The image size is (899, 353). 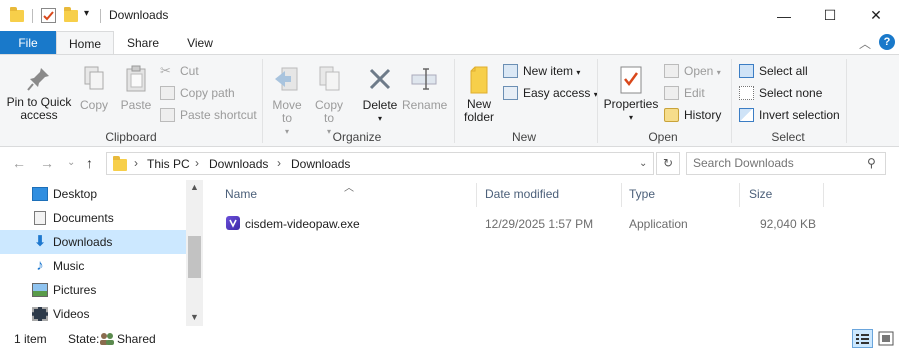 I want to click on help-icon: ?, so click(x=887, y=42).